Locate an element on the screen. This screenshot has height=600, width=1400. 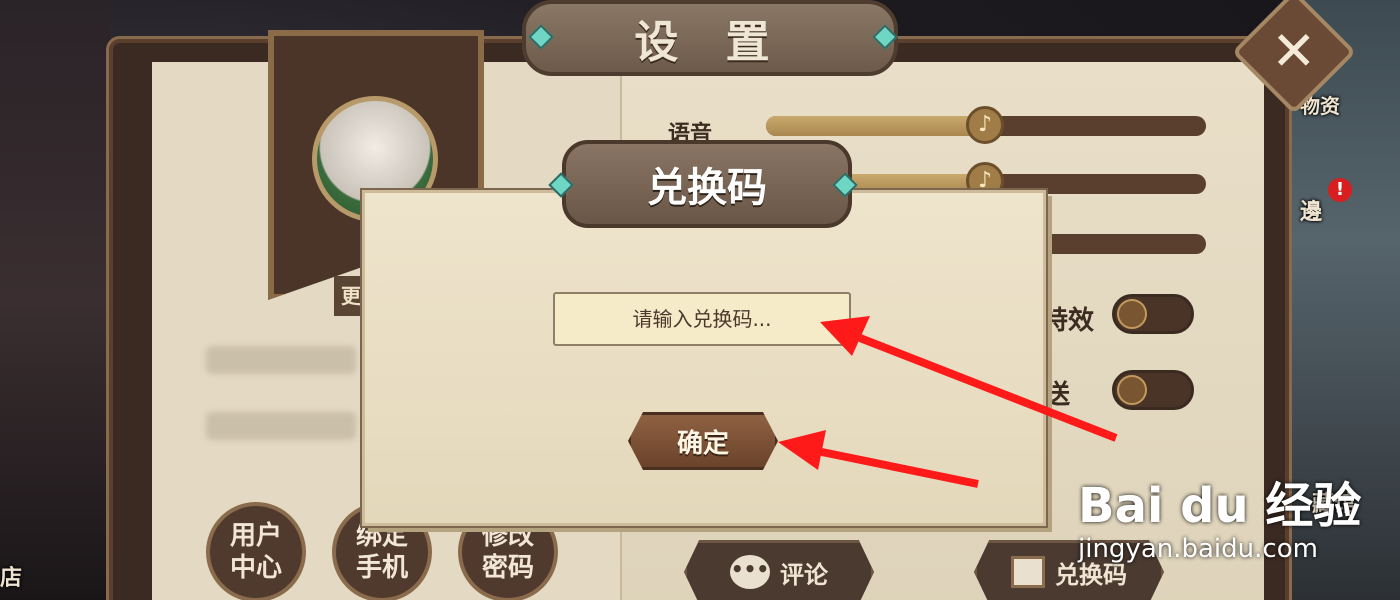
background-left-scene is located at coordinates (55, 300).